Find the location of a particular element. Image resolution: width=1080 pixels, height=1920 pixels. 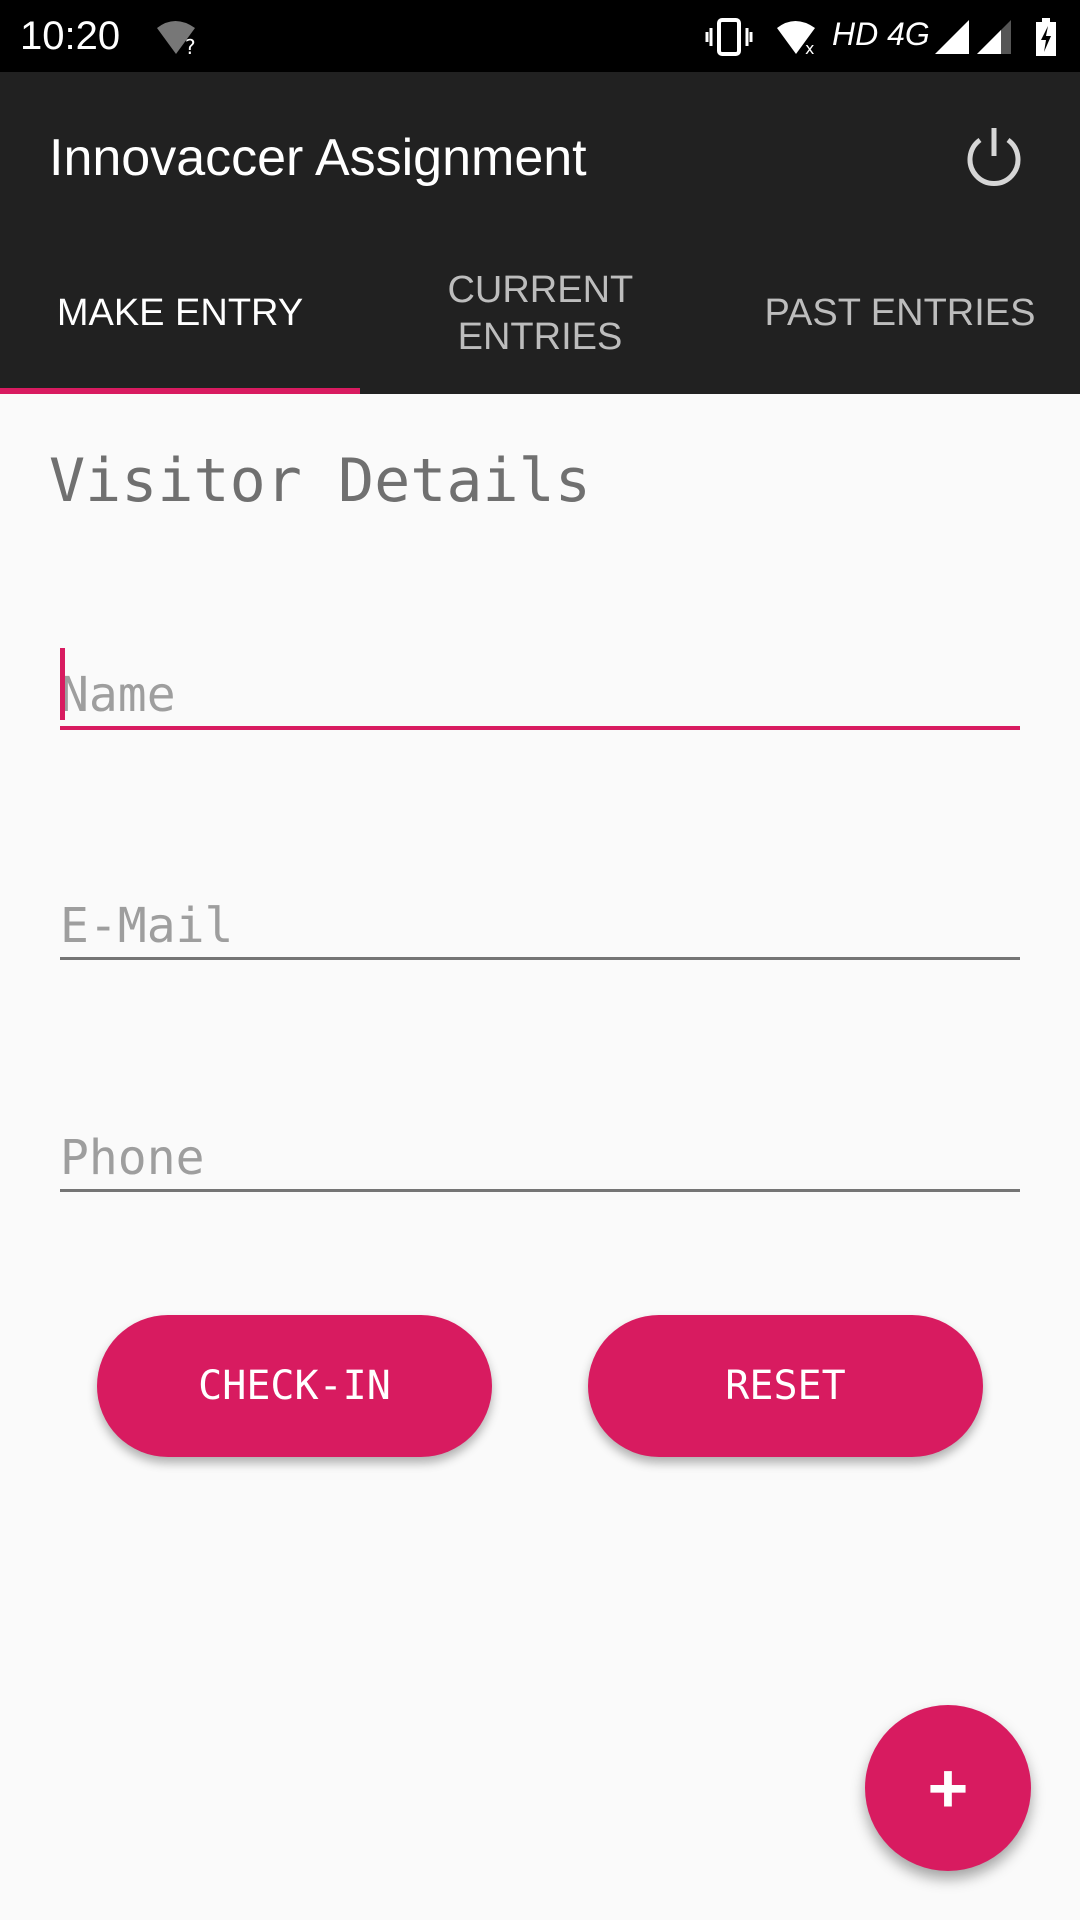

plus-icon: + is located at coordinates (948, 1788).